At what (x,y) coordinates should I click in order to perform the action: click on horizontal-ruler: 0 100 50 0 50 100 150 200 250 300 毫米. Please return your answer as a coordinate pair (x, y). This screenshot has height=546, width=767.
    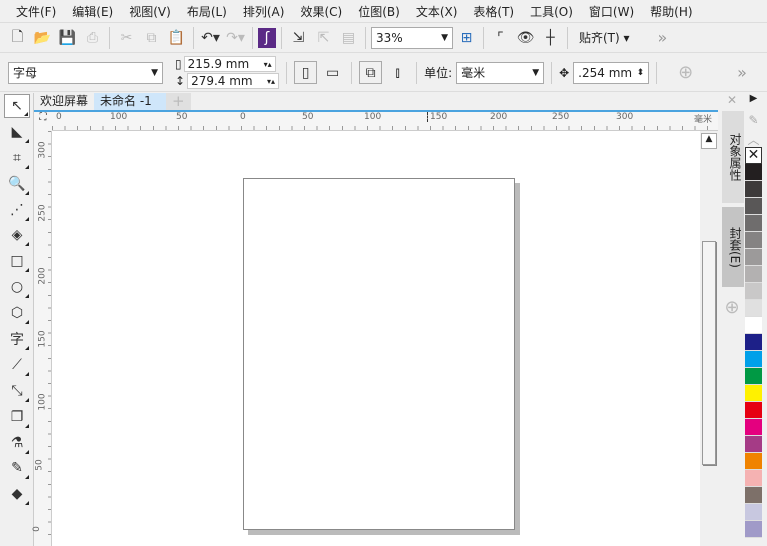
    Looking at the image, I should click on (385, 121).